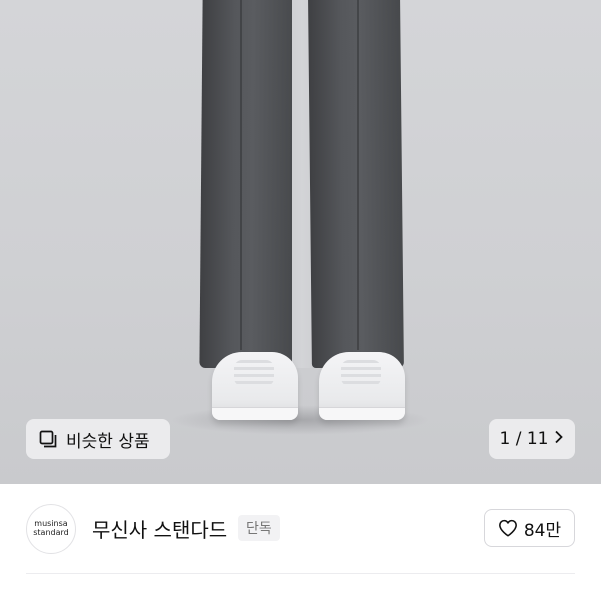  I want to click on trouser-left-leg, so click(247, 184).